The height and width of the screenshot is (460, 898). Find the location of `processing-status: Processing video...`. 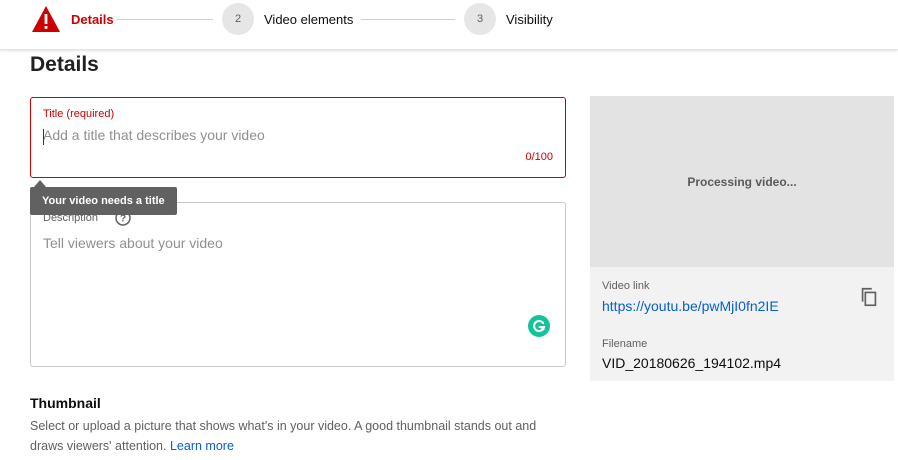

processing-status: Processing video... is located at coordinates (742, 181).